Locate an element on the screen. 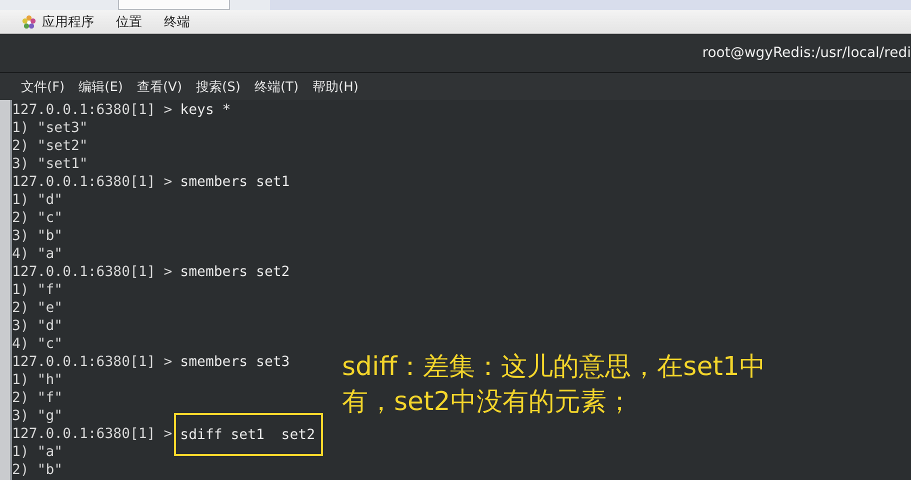  window-title: root@wgyRedis:/usr/local/redi is located at coordinates (806, 53).